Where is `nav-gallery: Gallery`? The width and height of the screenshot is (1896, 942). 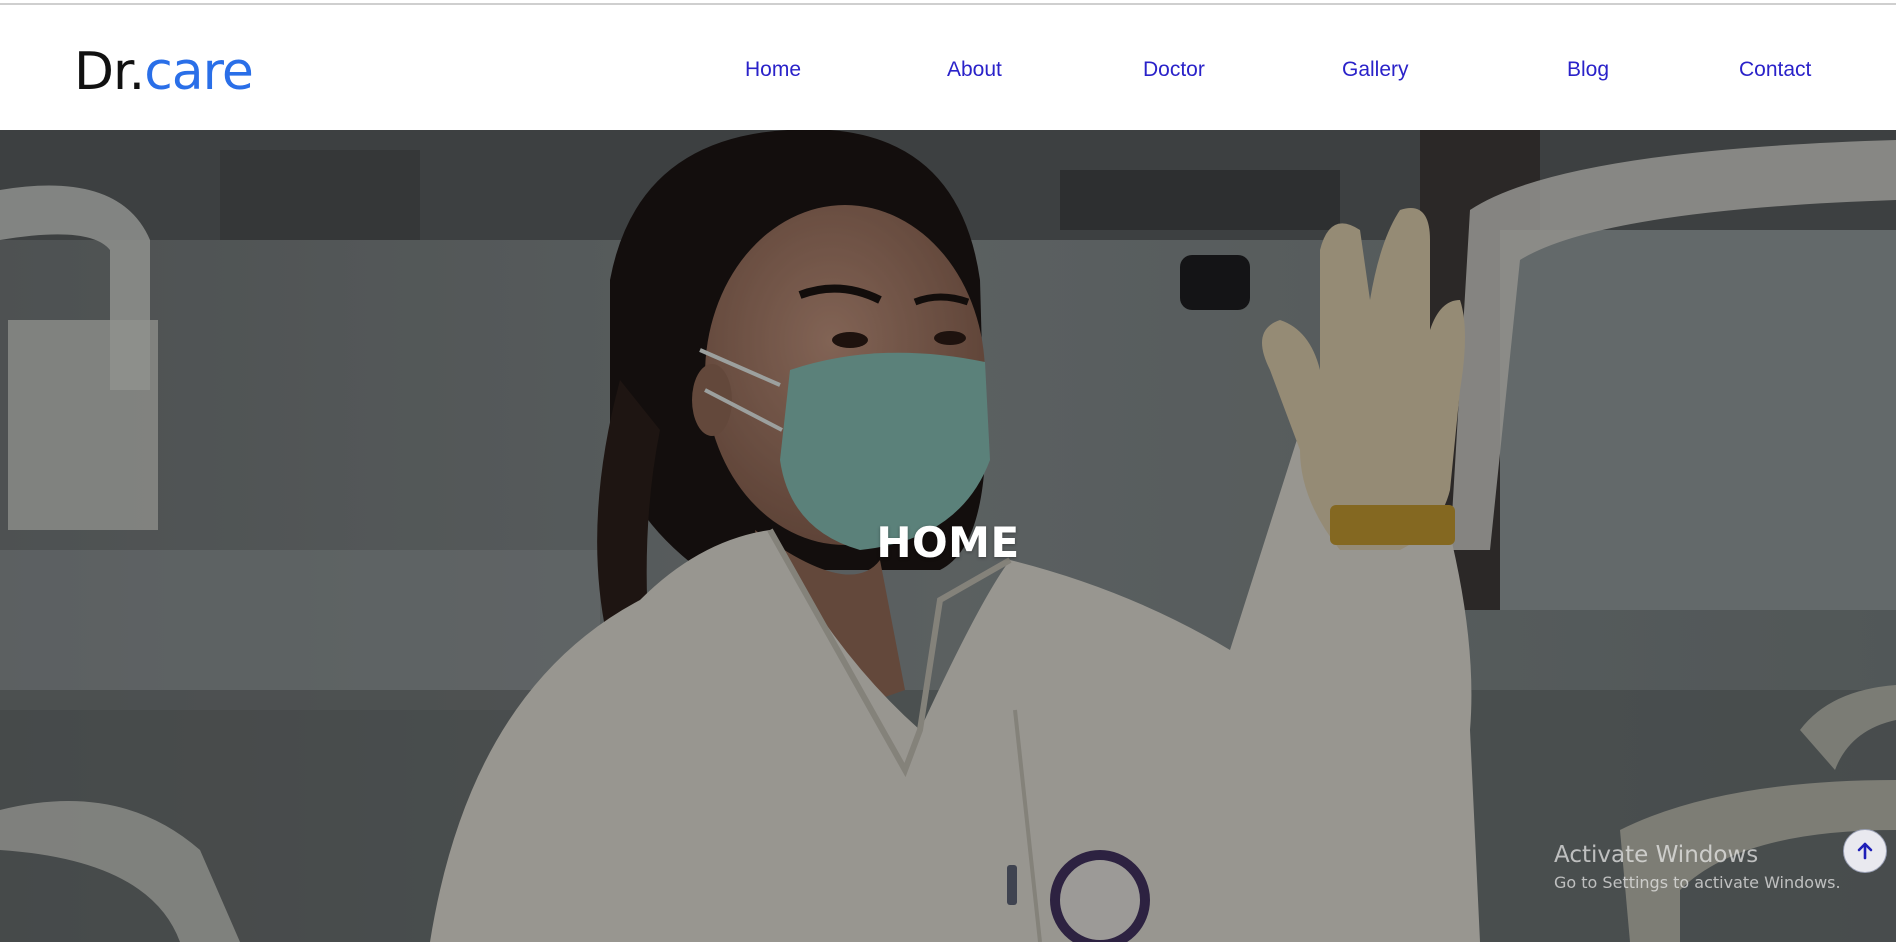
nav-gallery: Gallery is located at coordinates (1375, 70).